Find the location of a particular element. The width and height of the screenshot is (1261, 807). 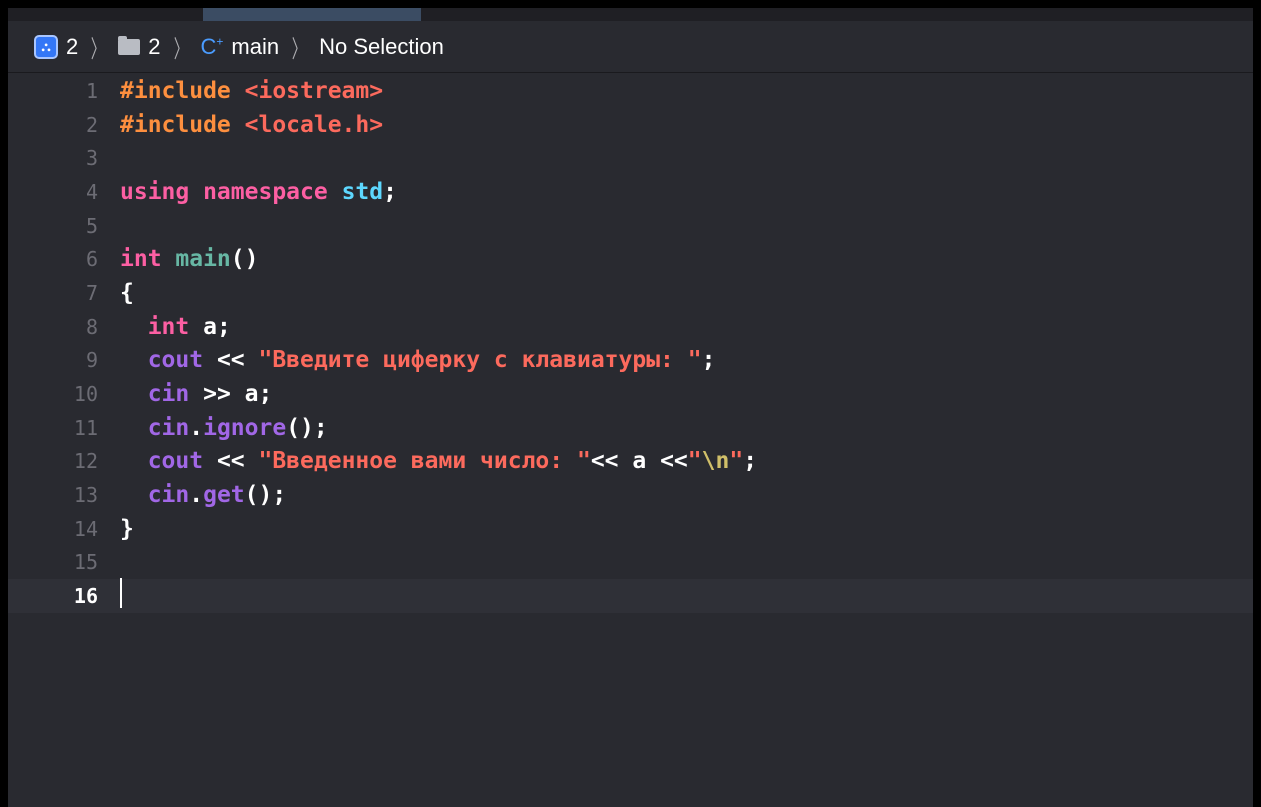

code-token: ignore is located at coordinates (245, 427).